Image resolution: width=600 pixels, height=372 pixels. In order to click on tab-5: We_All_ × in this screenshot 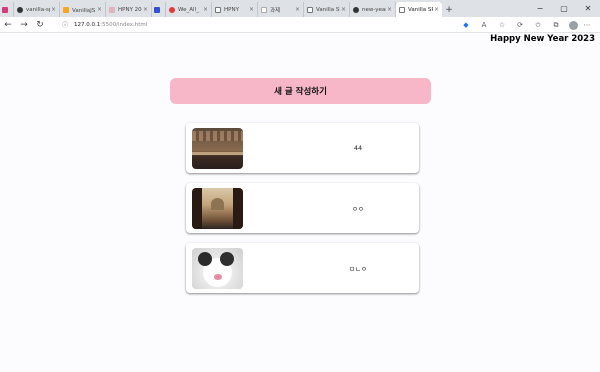, I will do `click(189, 9)`.